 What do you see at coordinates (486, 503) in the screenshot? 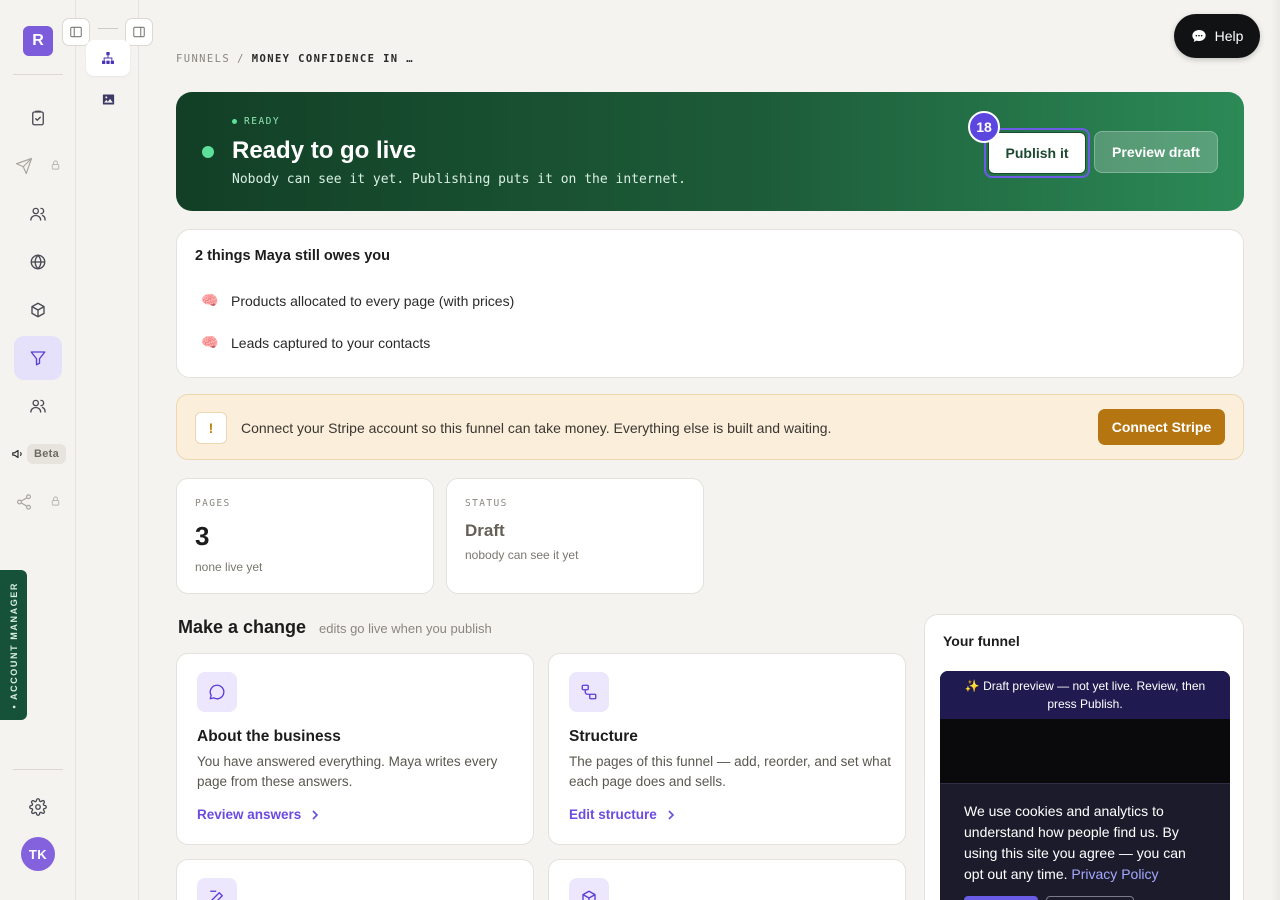
I see `stat-label: STATUS` at bounding box center [486, 503].